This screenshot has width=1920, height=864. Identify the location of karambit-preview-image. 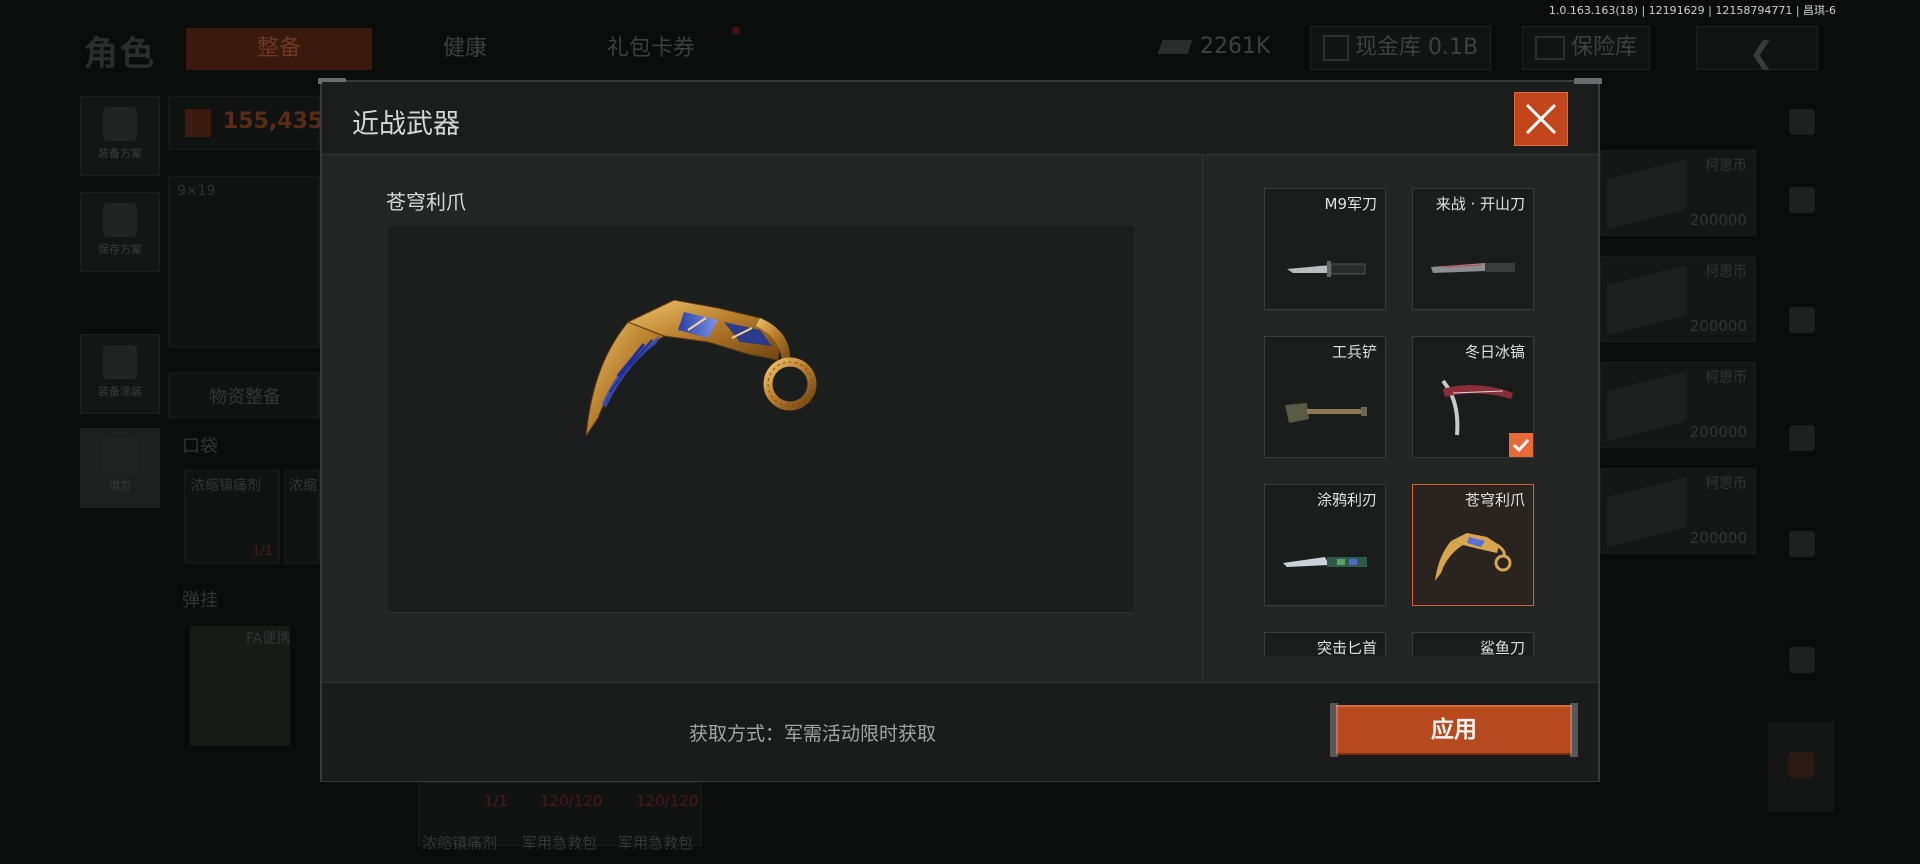
(701, 368).